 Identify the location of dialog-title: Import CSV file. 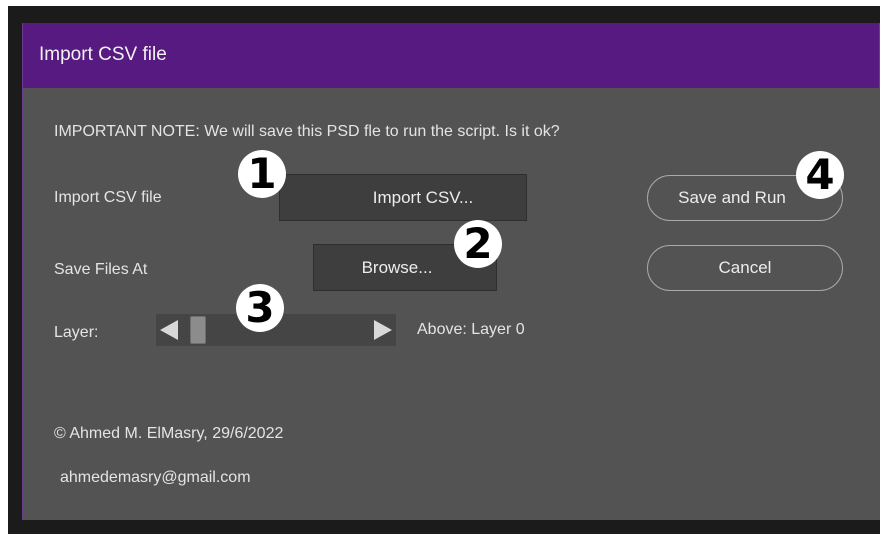
(103, 54).